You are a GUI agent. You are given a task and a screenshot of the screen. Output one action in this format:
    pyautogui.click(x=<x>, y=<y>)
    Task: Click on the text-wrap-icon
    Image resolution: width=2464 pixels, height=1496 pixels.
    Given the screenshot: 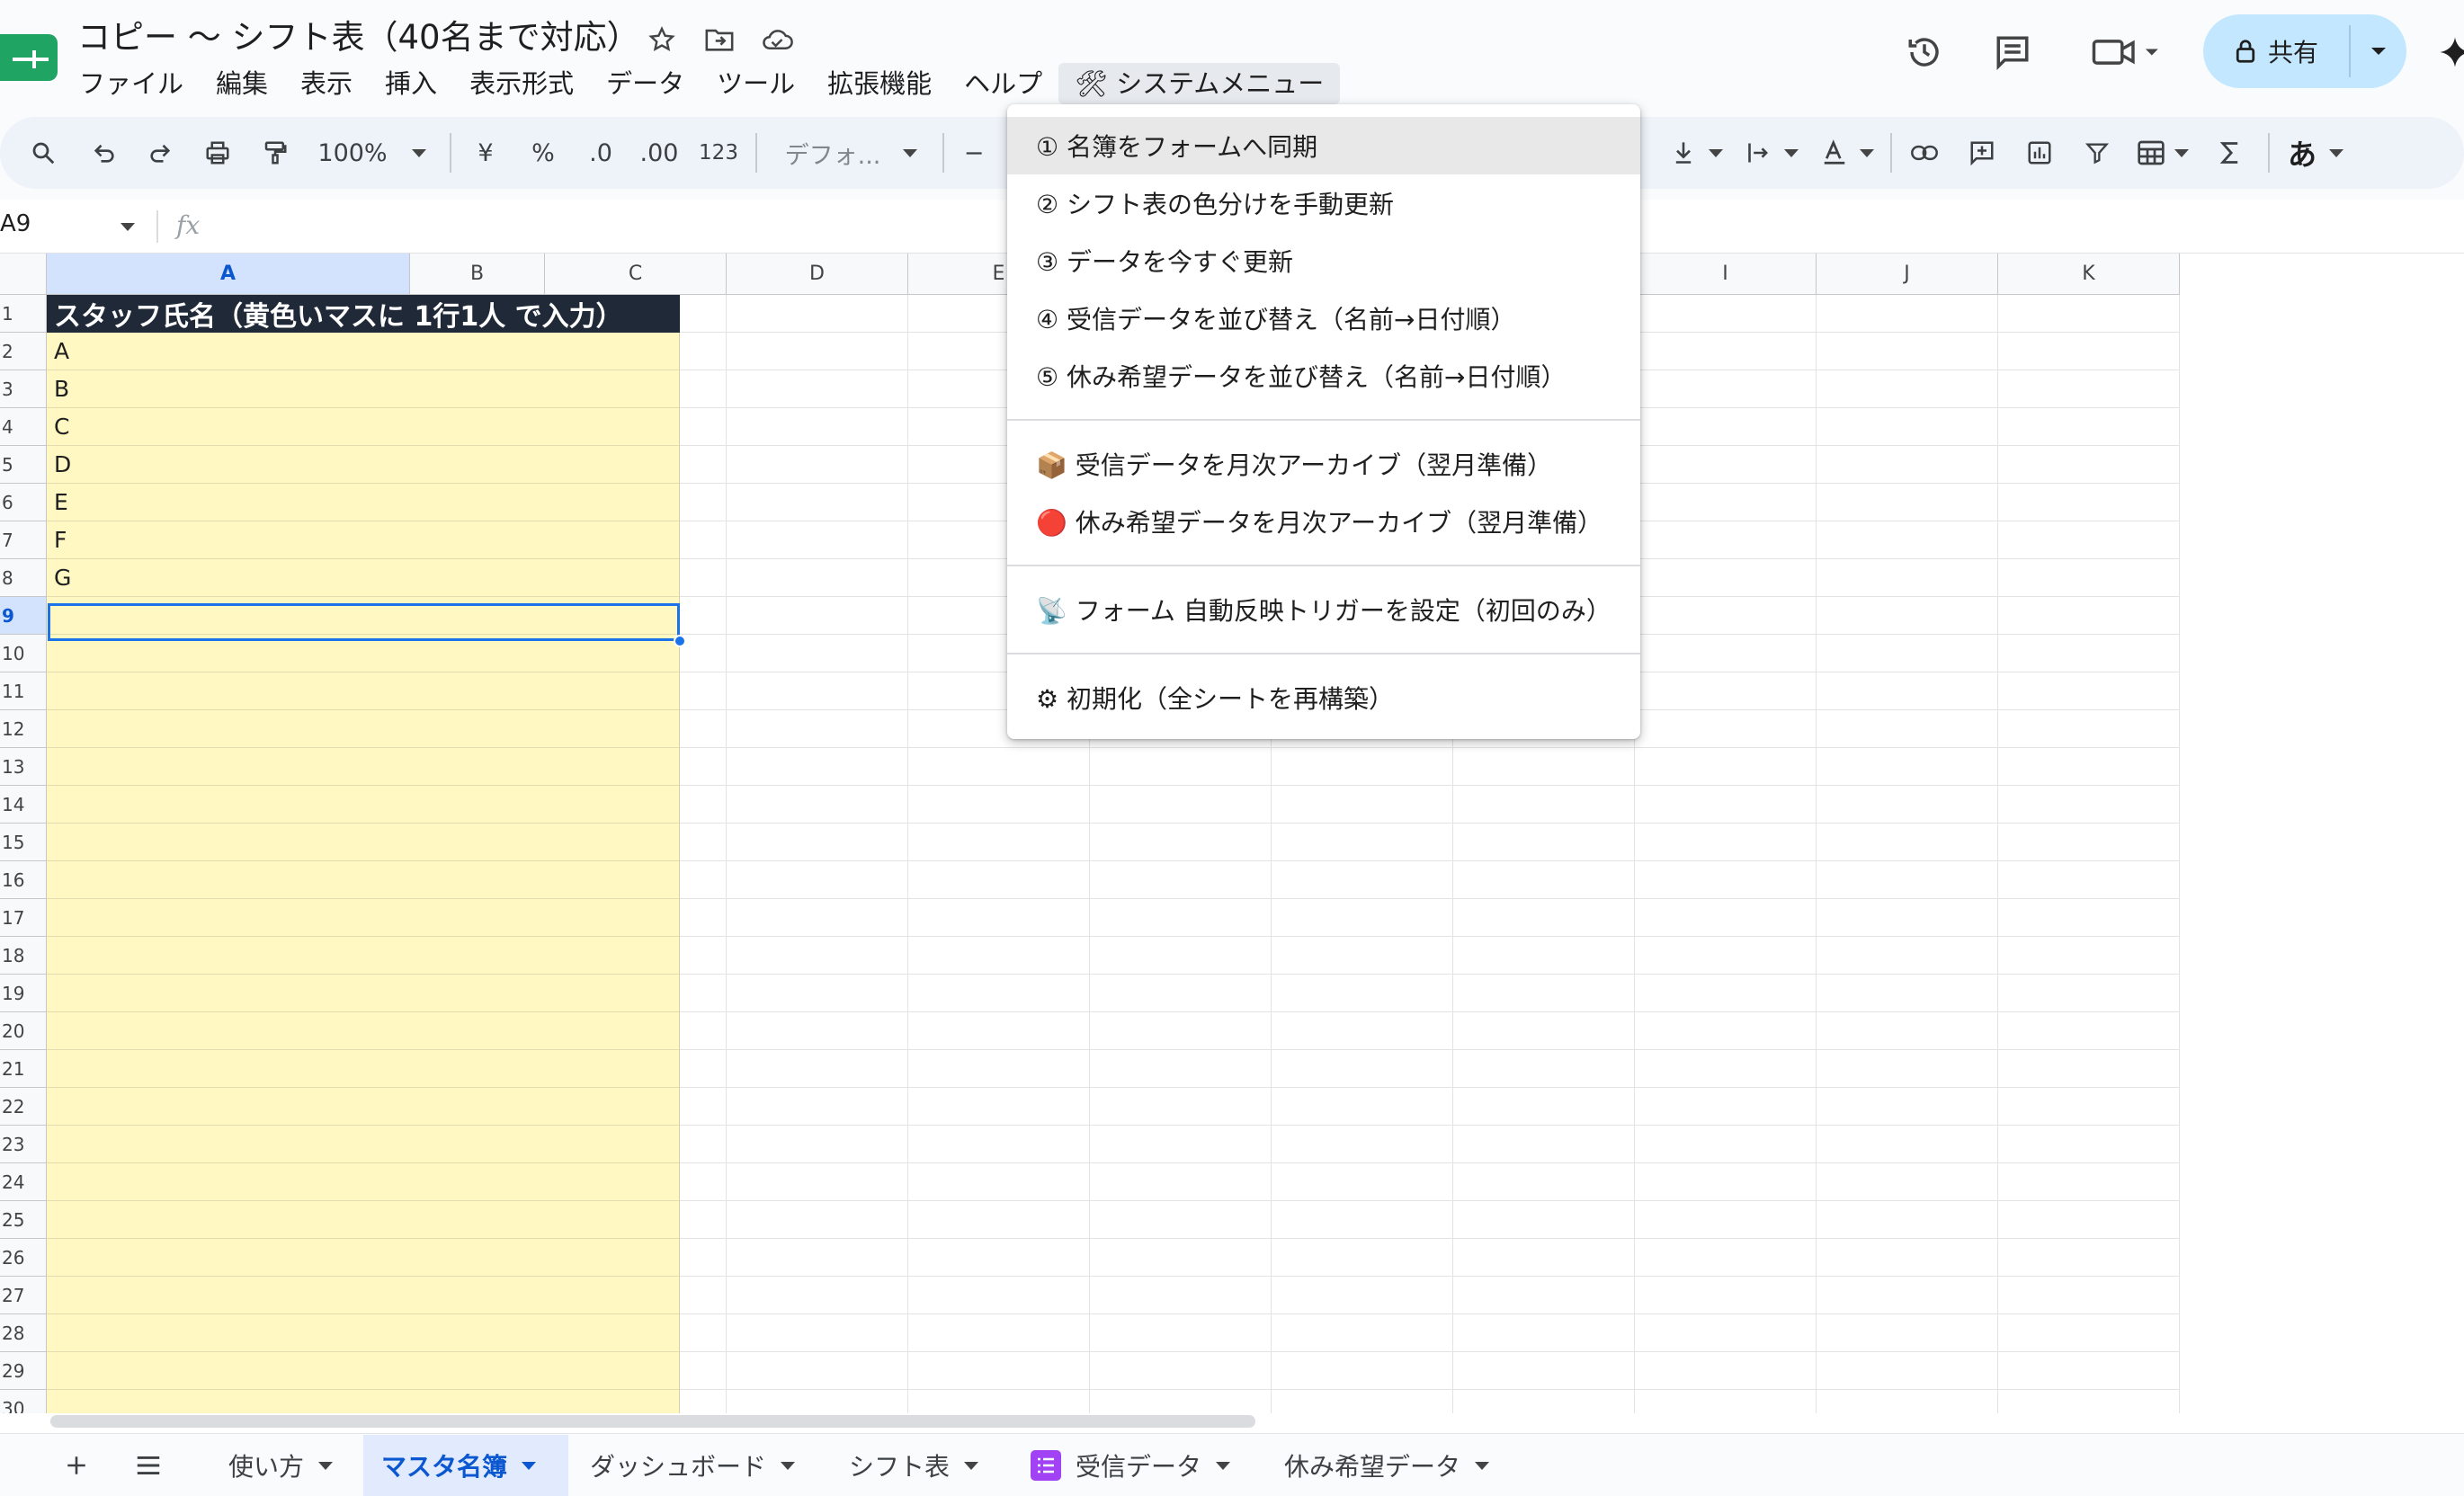 What is the action you would take?
    pyautogui.click(x=1759, y=153)
    